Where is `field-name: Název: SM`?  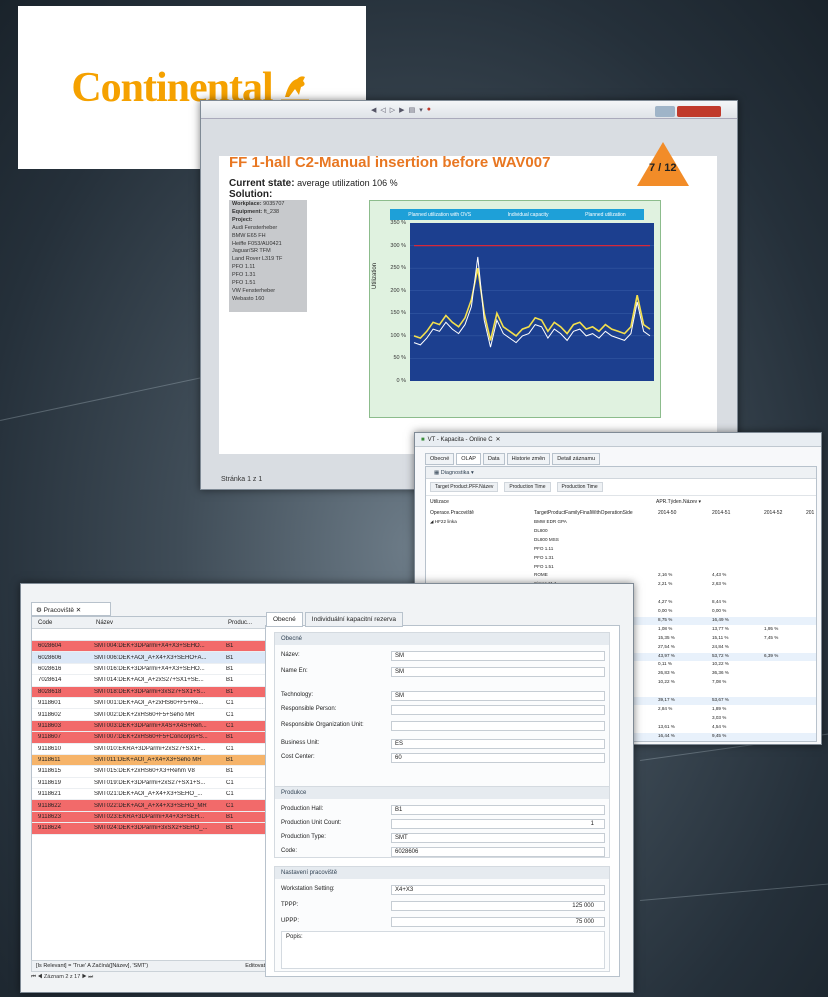 field-name: Název: SM is located at coordinates (443, 656).